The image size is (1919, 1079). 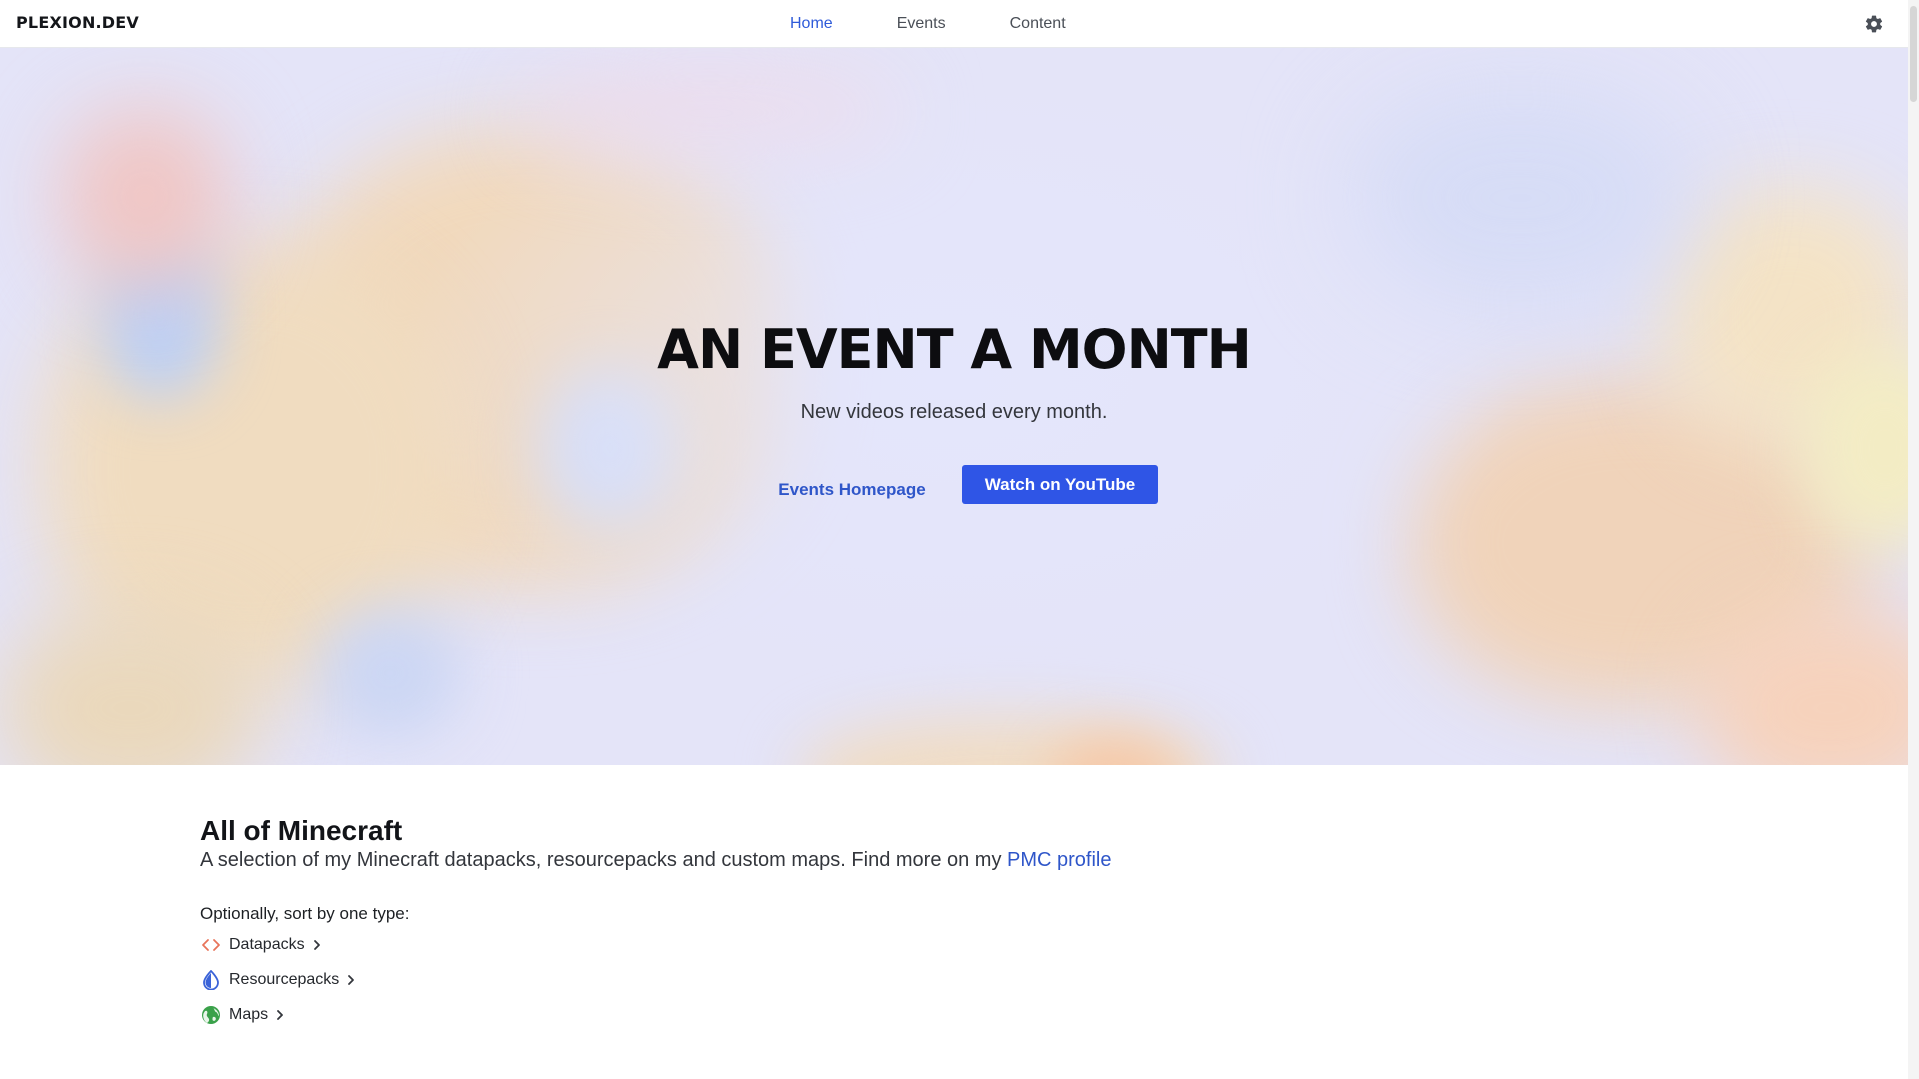 I want to click on code-brackets-icon, so click(x=211, y=945).